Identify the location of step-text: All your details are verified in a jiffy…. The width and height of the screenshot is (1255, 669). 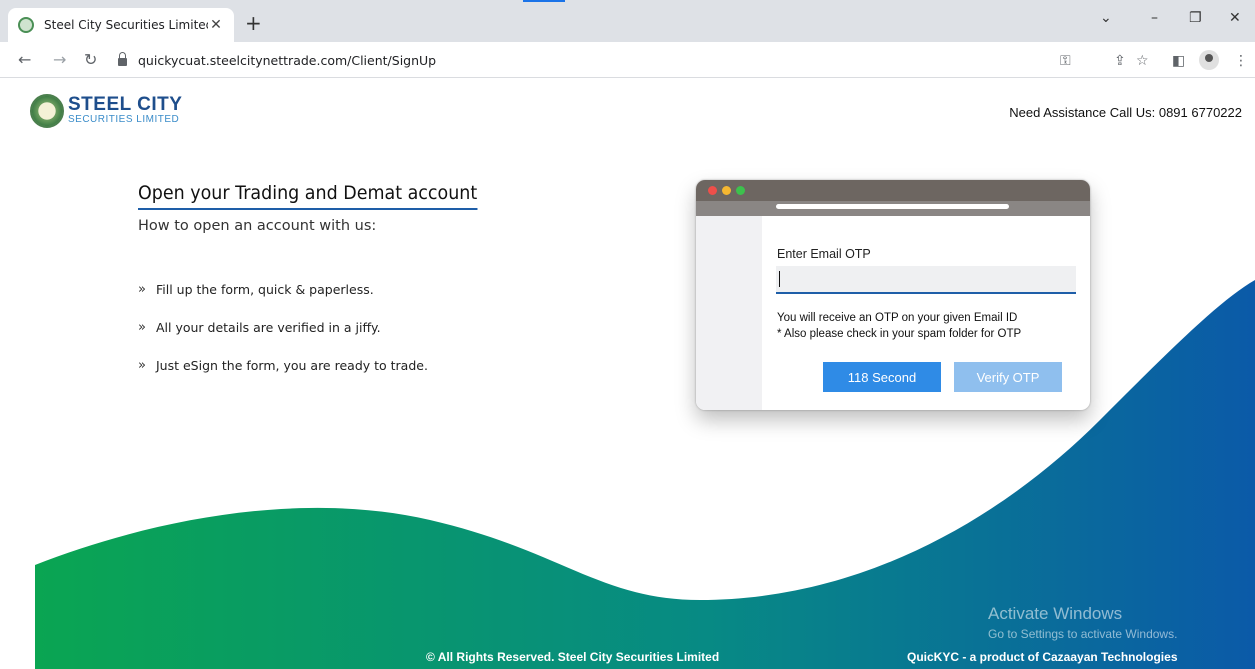
(268, 327).